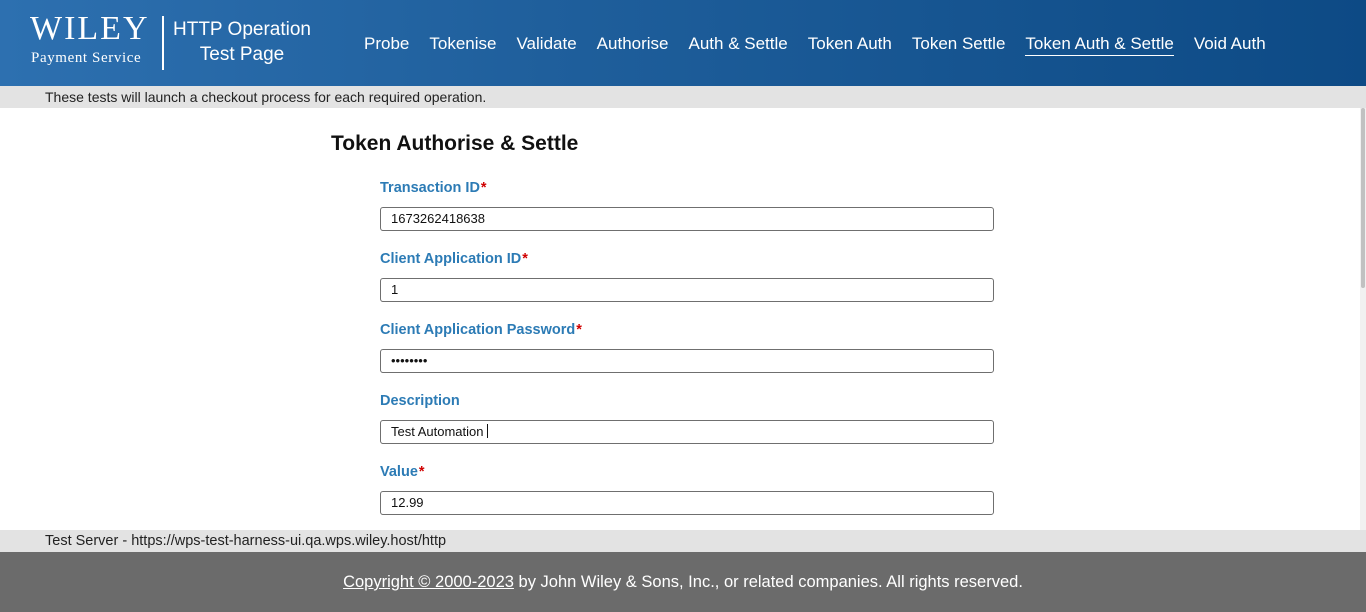  What do you see at coordinates (386, 44) in the screenshot?
I see `nav-probe: Probe` at bounding box center [386, 44].